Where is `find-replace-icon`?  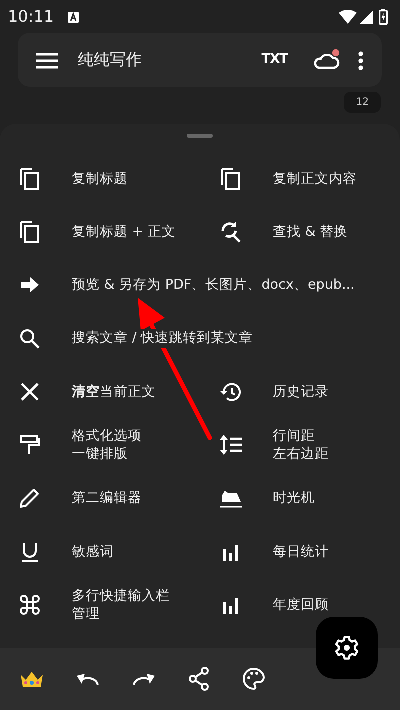
find-replace-icon is located at coordinates (231, 232).